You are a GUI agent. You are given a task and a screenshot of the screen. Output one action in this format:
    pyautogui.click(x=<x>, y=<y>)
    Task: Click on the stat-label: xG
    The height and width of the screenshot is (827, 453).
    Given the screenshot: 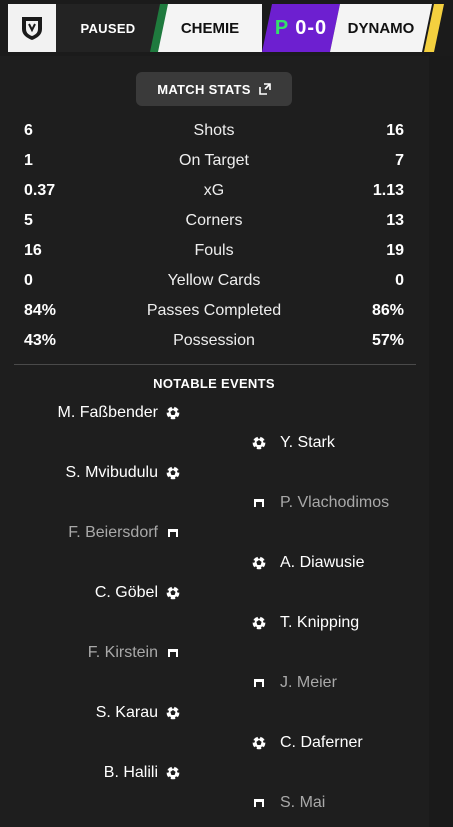 What is the action you would take?
    pyautogui.click(x=214, y=190)
    